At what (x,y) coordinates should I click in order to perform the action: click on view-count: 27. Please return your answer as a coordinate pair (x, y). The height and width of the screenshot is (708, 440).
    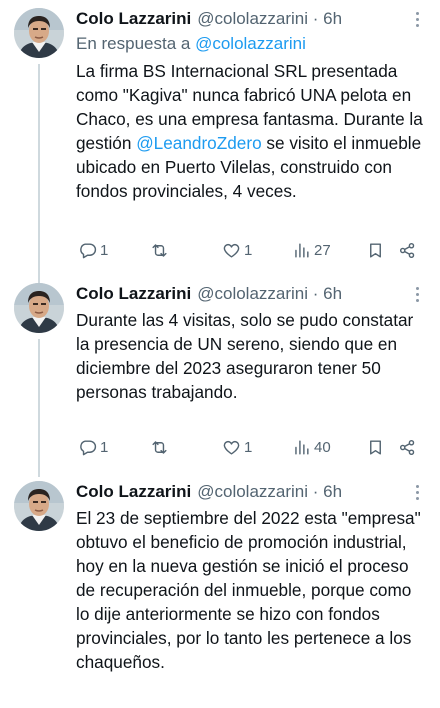
    Looking at the image, I should click on (322, 250).